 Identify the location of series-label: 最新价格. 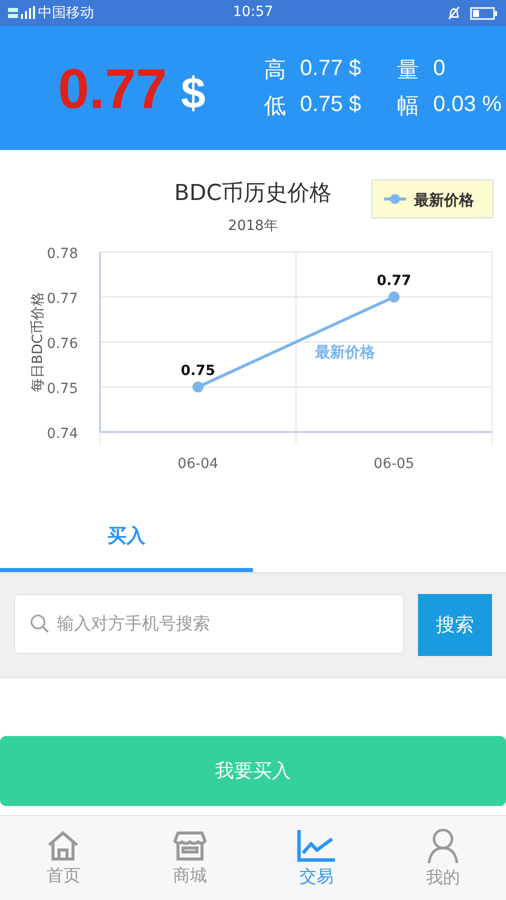
(345, 352).